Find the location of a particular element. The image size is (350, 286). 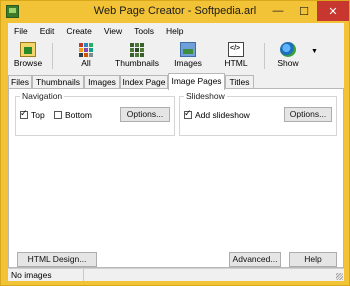

menu-file: File is located at coordinates (21, 31).